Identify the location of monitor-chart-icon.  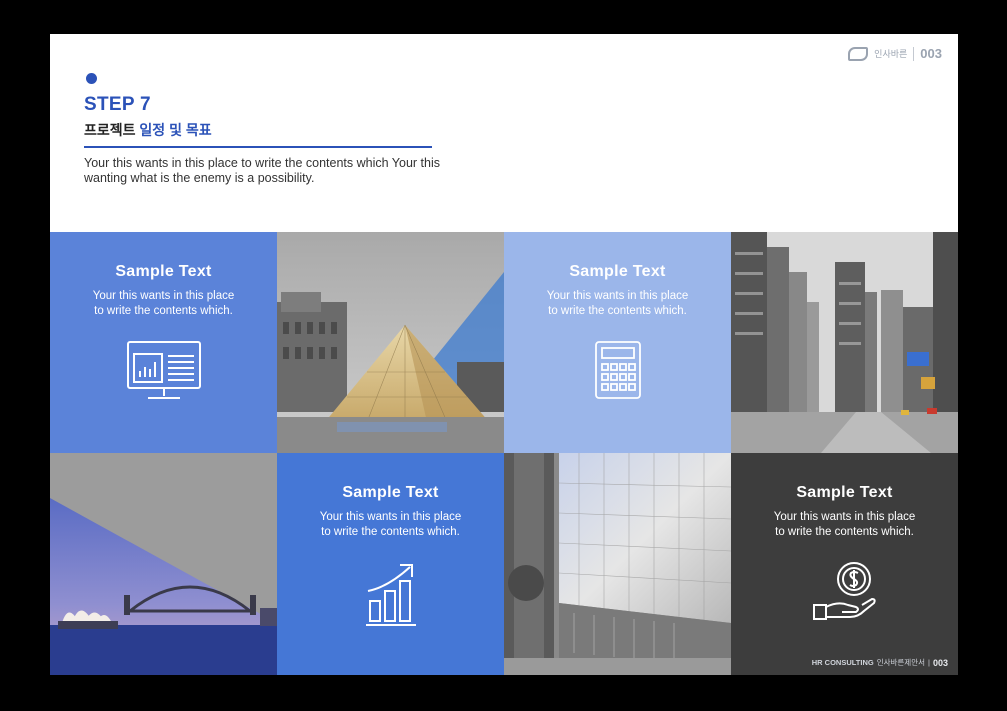
(164, 373).